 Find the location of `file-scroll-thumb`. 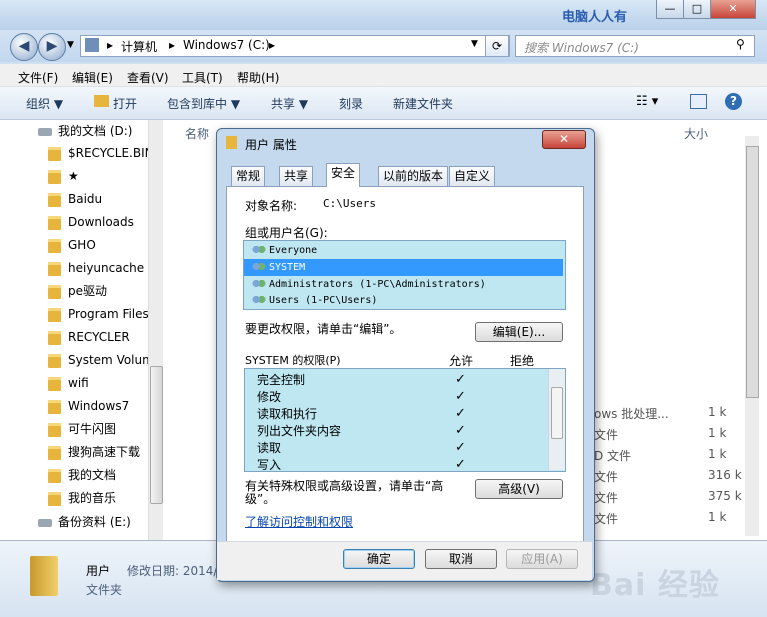

file-scroll-thumb is located at coordinates (752, 272).